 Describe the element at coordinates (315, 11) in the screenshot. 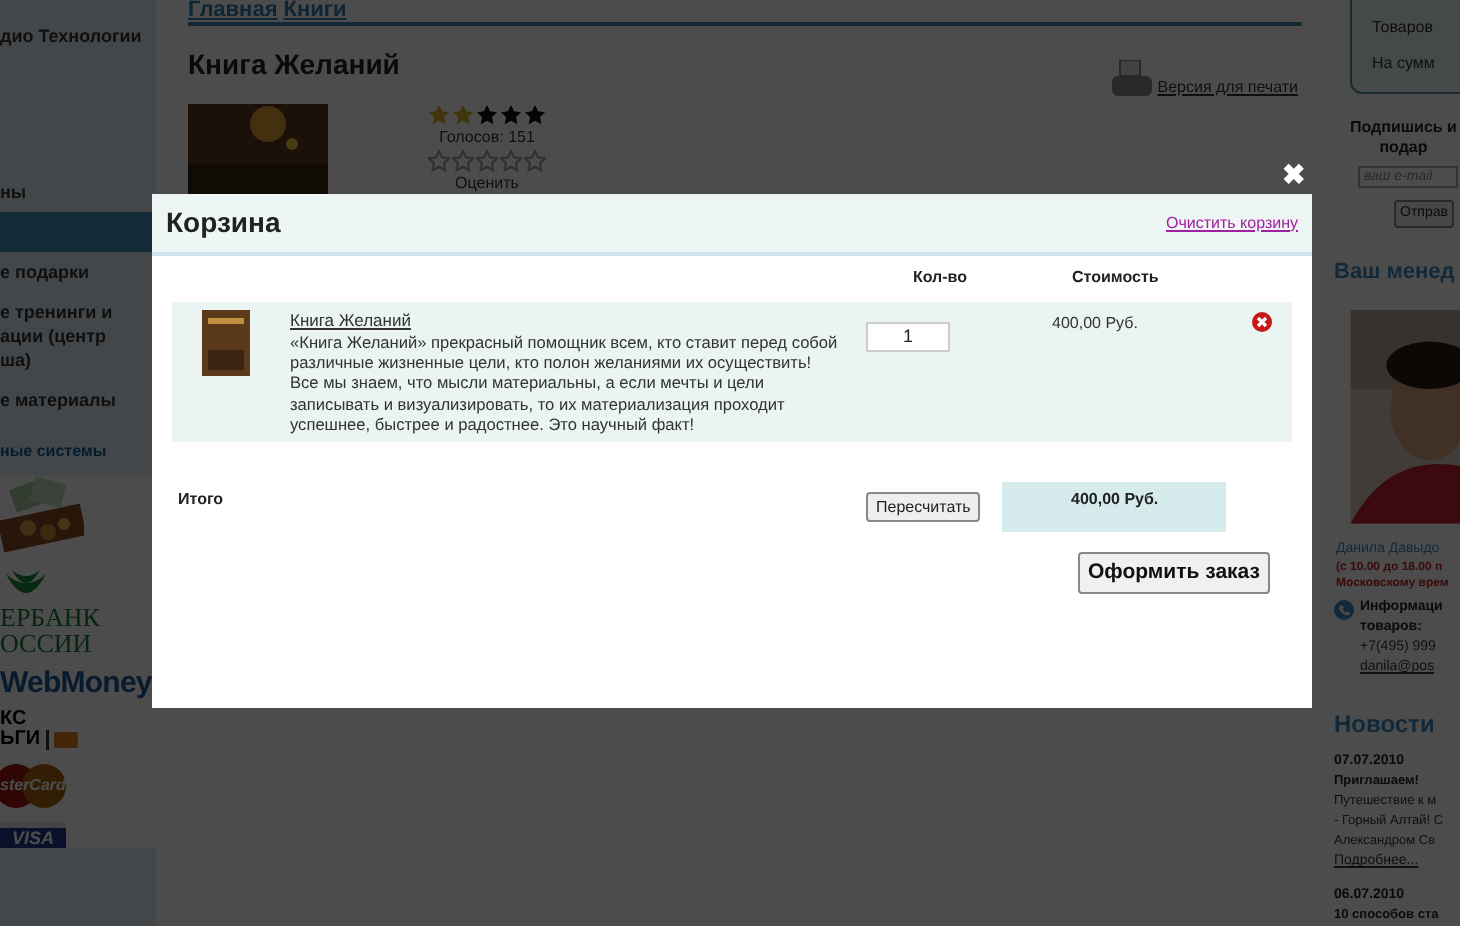

I see `breadcrumb-link: Книги` at that location.